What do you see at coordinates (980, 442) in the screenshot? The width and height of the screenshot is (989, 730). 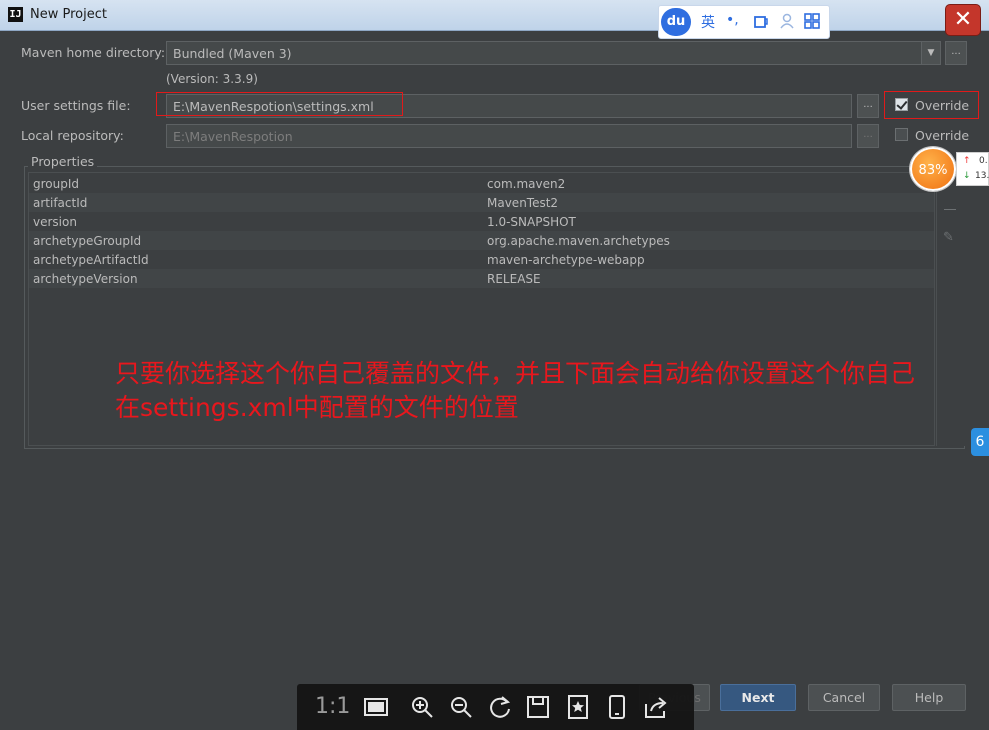 I see `side-tab: 6` at bounding box center [980, 442].